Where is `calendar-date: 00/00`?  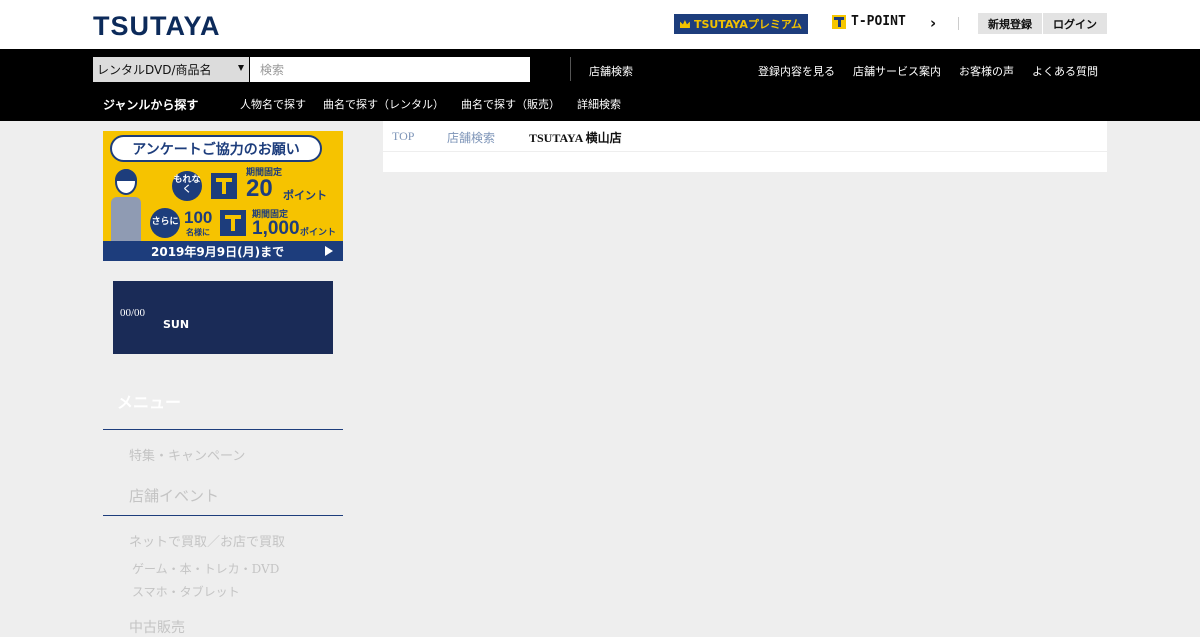 calendar-date: 00/00 is located at coordinates (133, 313).